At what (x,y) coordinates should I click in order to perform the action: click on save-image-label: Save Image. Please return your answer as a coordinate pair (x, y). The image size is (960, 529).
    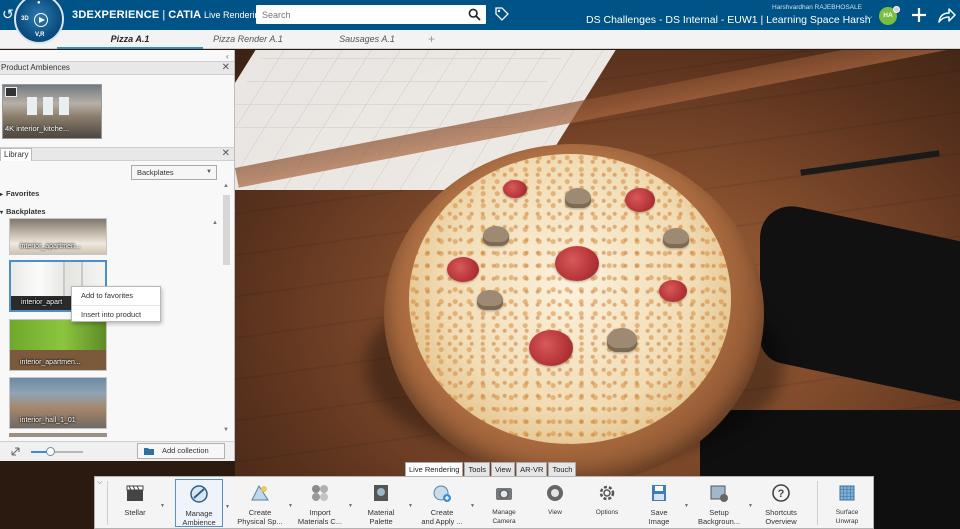
    Looking at the image, I should click on (659, 517).